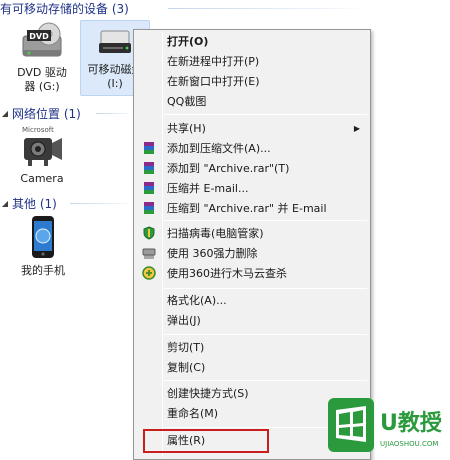  I want to click on dvd-drive: DVD DVD 驱动 器 (G:), so click(42, 58).